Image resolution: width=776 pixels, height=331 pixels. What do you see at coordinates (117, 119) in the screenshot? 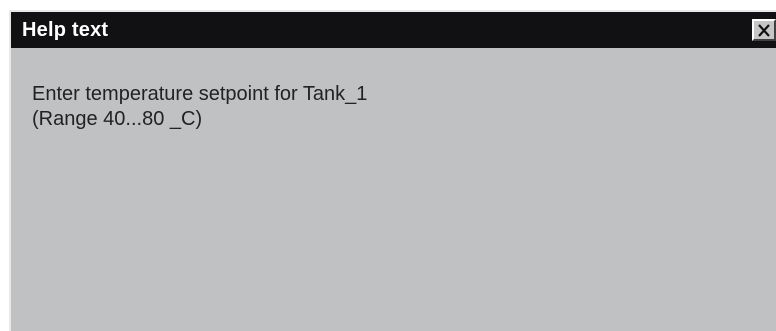
I see `help-text-line: (Range 40...80 _C)` at bounding box center [117, 119].